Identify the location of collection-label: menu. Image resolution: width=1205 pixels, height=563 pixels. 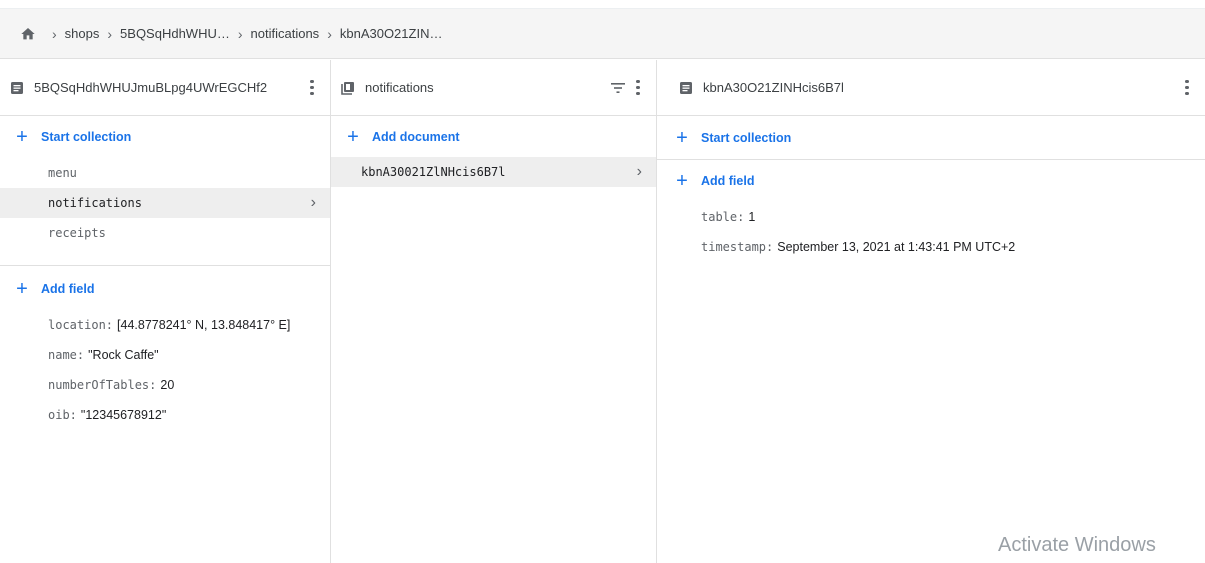
(62, 173).